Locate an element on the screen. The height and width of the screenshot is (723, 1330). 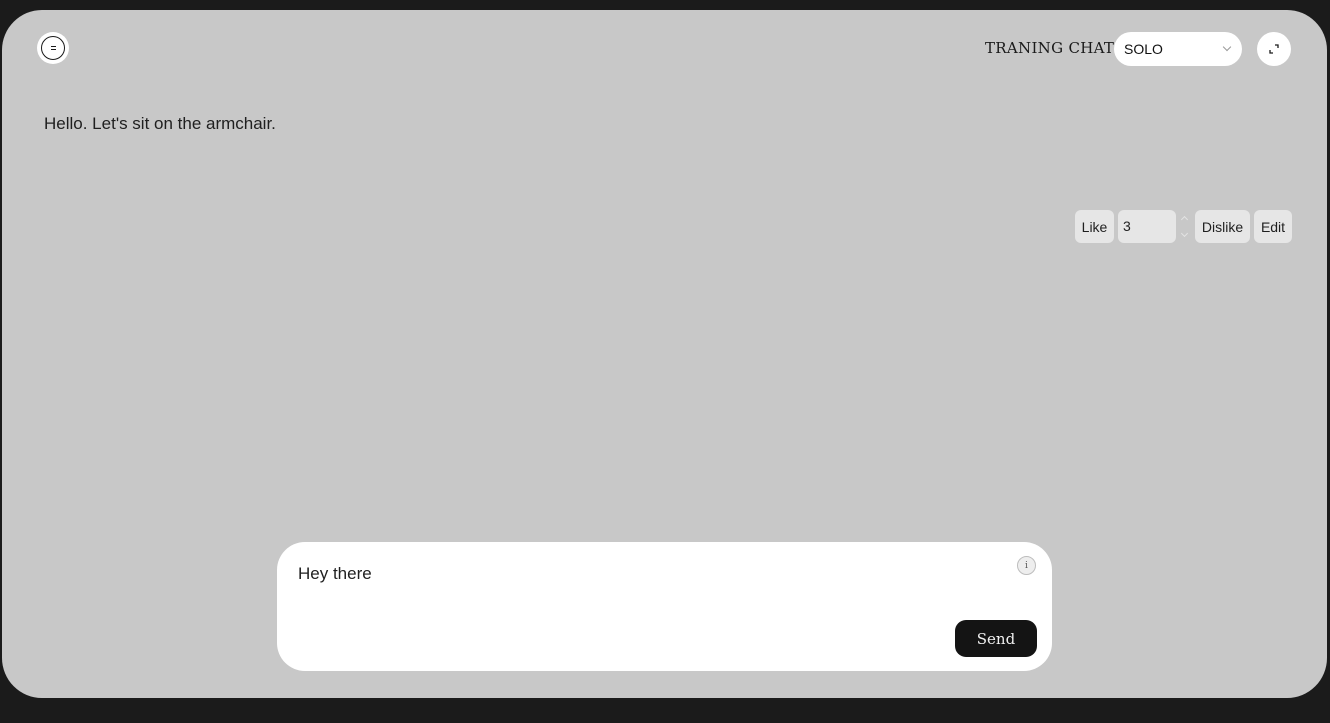
stepper-down-icon is located at coordinates (1184, 233).